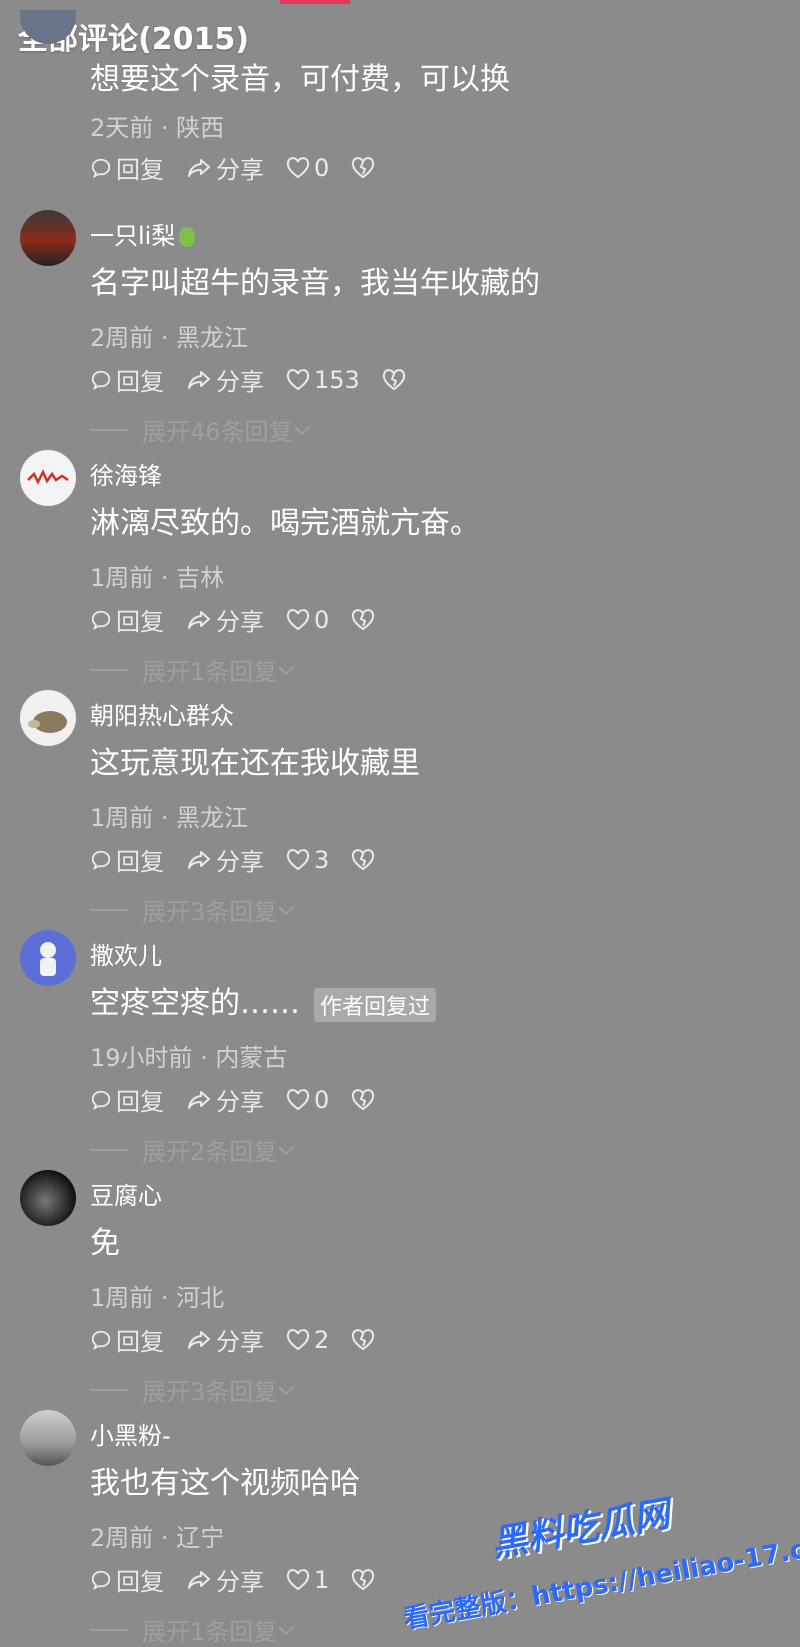 Image resolution: width=800 pixels, height=1647 pixels. Describe the element at coordinates (126, 473) in the screenshot. I see `comment-username: 徐海锋` at that location.